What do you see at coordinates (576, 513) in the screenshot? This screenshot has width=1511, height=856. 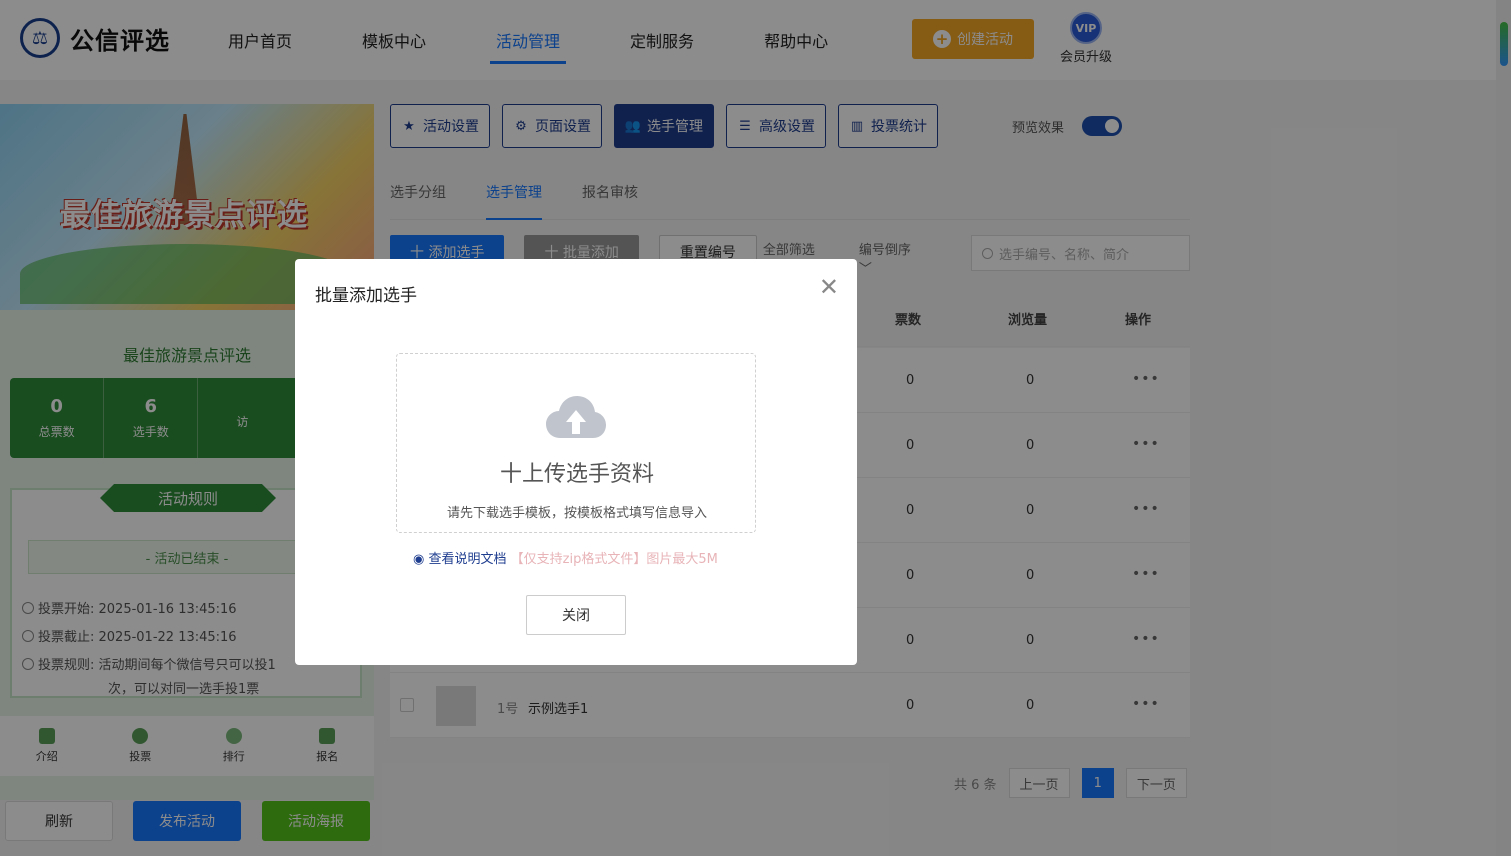 I see `upload-hint: 请先下载选手模板，按模板格式填写信息导入` at bounding box center [576, 513].